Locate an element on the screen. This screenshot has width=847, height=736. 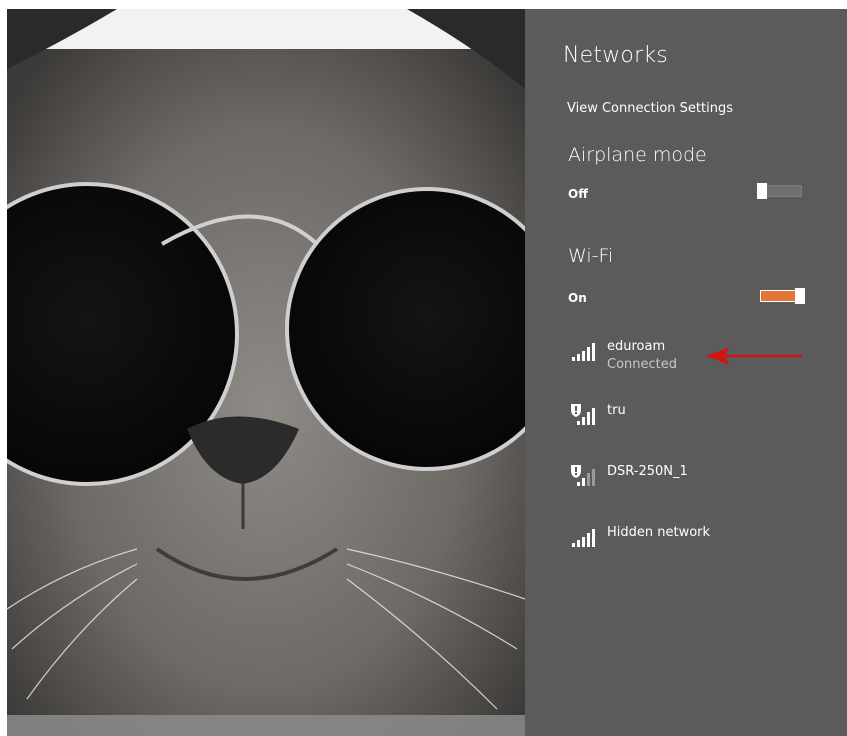
network-item-dsr-250n-1: DSR-250N_1 is located at coordinates (695, 484).